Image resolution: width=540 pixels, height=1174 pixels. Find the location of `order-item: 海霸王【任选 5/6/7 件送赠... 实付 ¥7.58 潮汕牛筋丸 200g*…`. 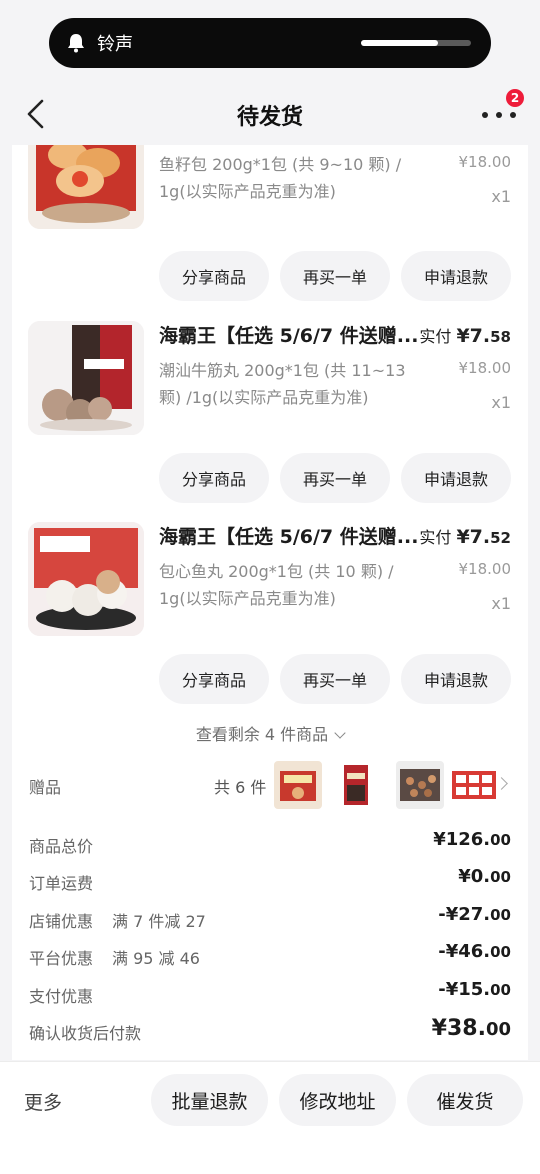

order-item: 海霸王【任选 5/6/7 件送赠... 实付 ¥7.58 潮汕牛筋丸 200g*… is located at coordinates (270, 381).